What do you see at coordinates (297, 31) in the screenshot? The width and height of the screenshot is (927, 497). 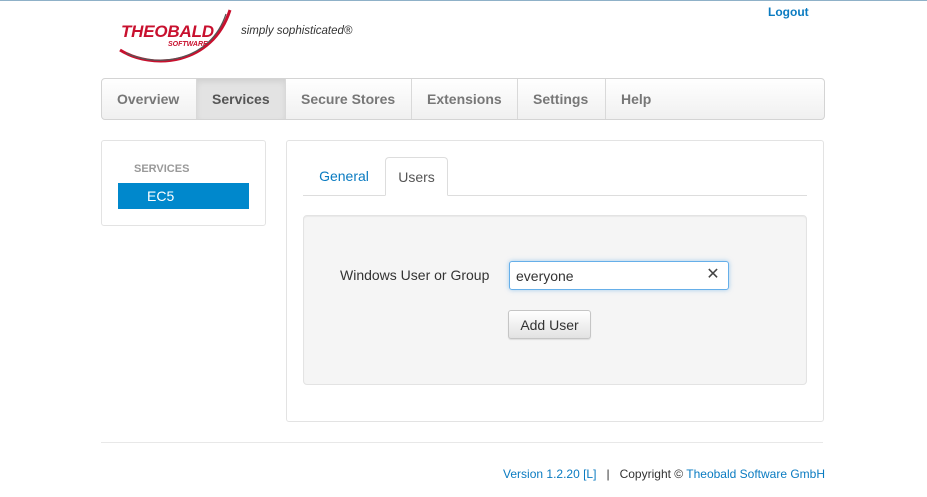 I see `logo-tagline: simply sophisticated®` at bounding box center [297, 31].